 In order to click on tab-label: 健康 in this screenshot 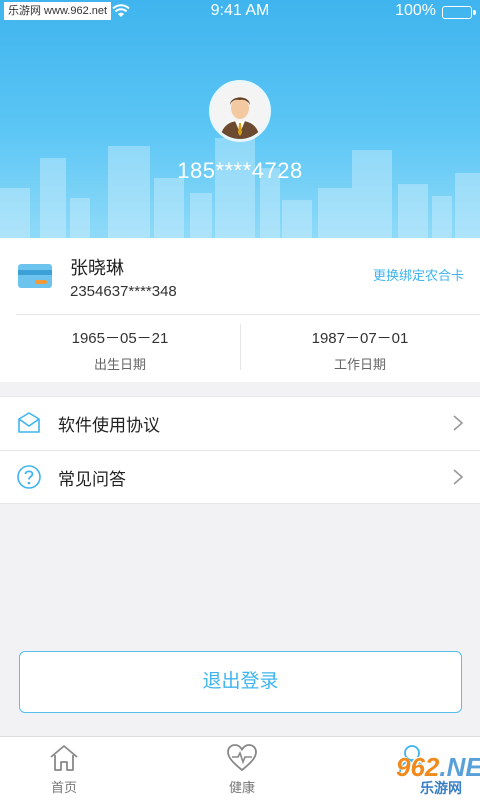, I will do `click(241, 788)`.